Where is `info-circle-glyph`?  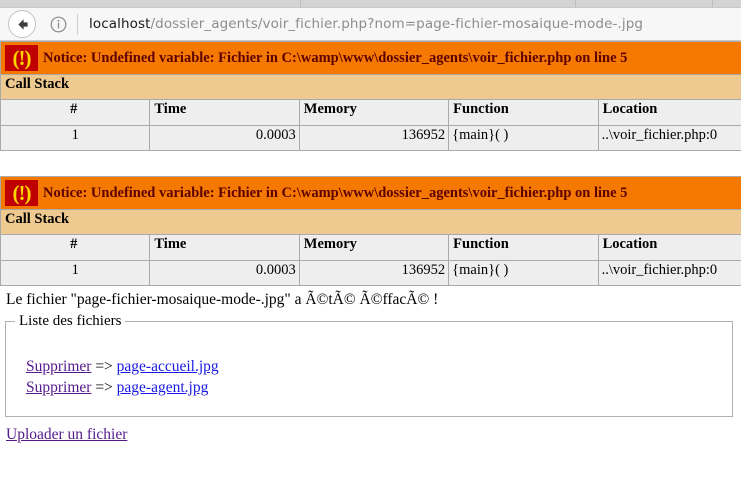
info-circle-glyph is located at coordinates (58, 24).